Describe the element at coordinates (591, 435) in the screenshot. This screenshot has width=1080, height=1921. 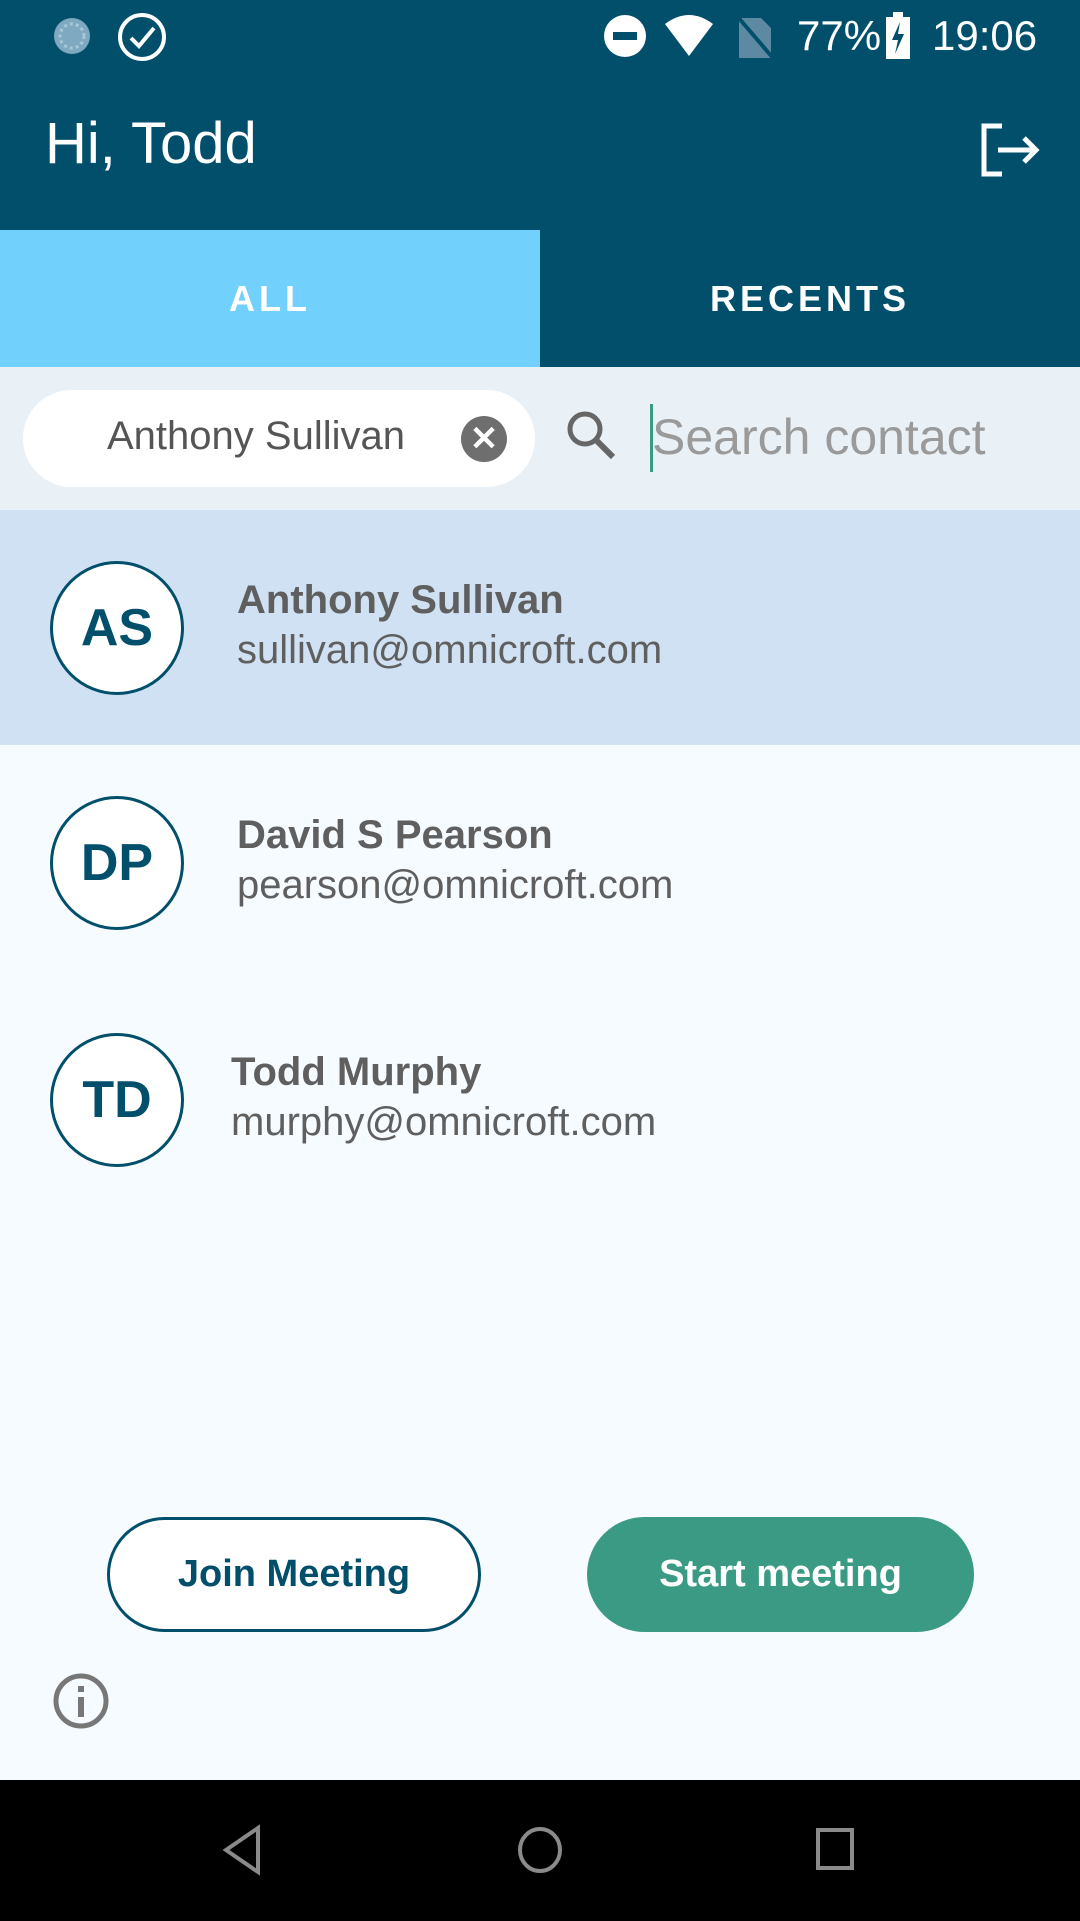
I see `search-icon` at that location.